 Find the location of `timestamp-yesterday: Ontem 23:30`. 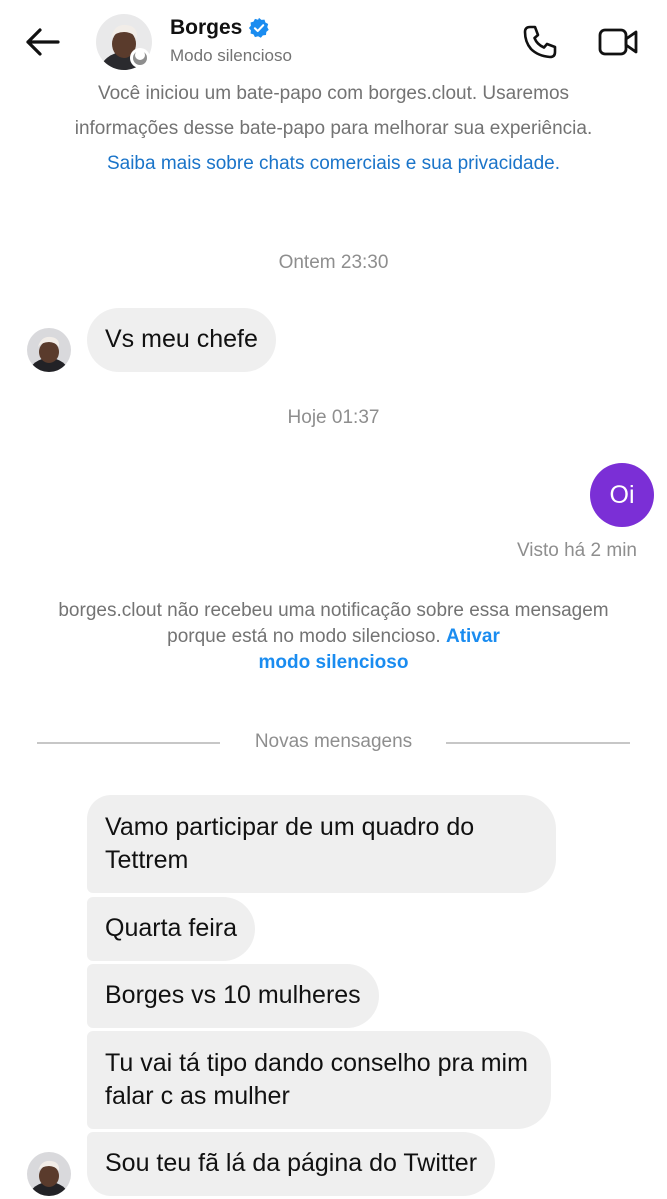

timestamp-yesterday: Ontem 23:30 is located at coordinates (333, 262).